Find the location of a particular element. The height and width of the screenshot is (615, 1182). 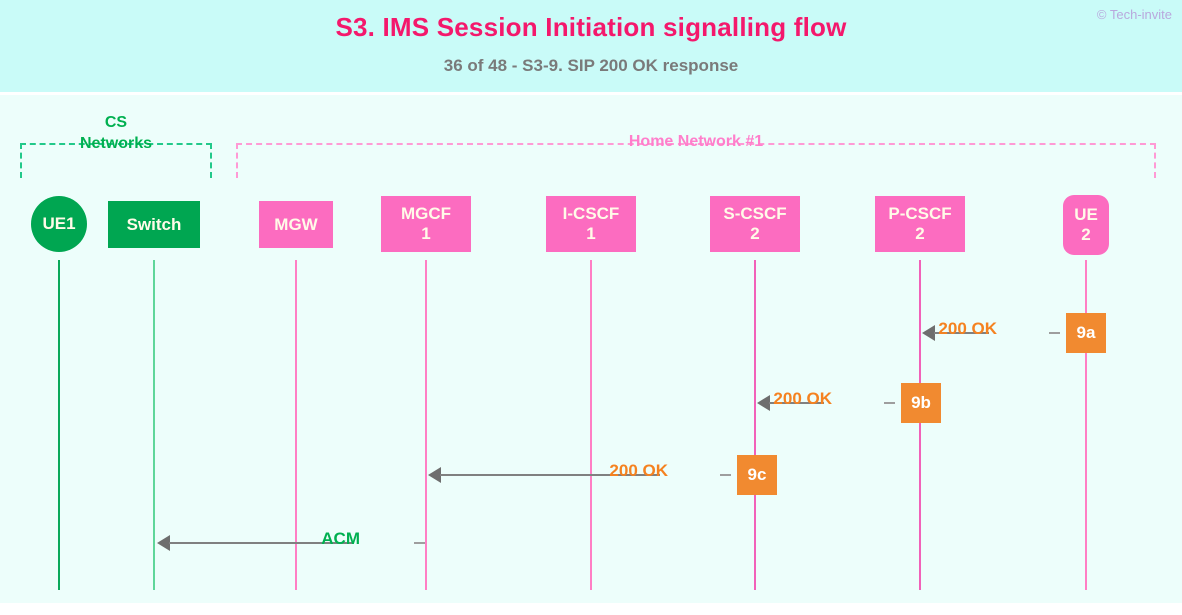

message-badge-9c: 9c is located at coordinates (757, 475).